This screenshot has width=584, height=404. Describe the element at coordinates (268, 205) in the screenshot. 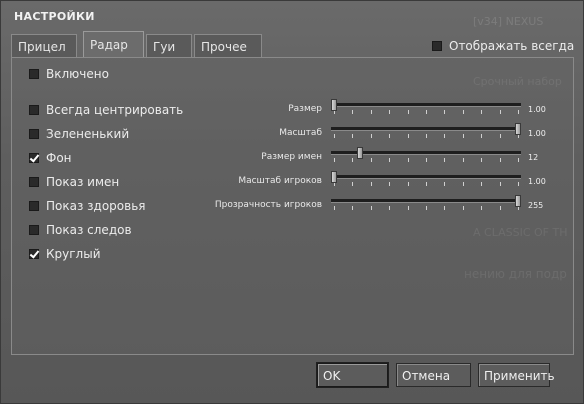

I see `slider-label: Прозрачность игроков` at that location.